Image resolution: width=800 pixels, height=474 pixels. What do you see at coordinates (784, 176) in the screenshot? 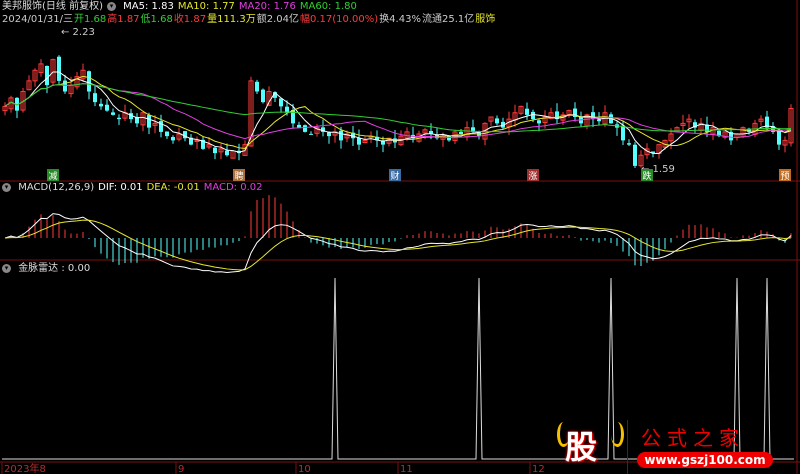
I see `signal-label: 预` at bounding box center [784, 176].